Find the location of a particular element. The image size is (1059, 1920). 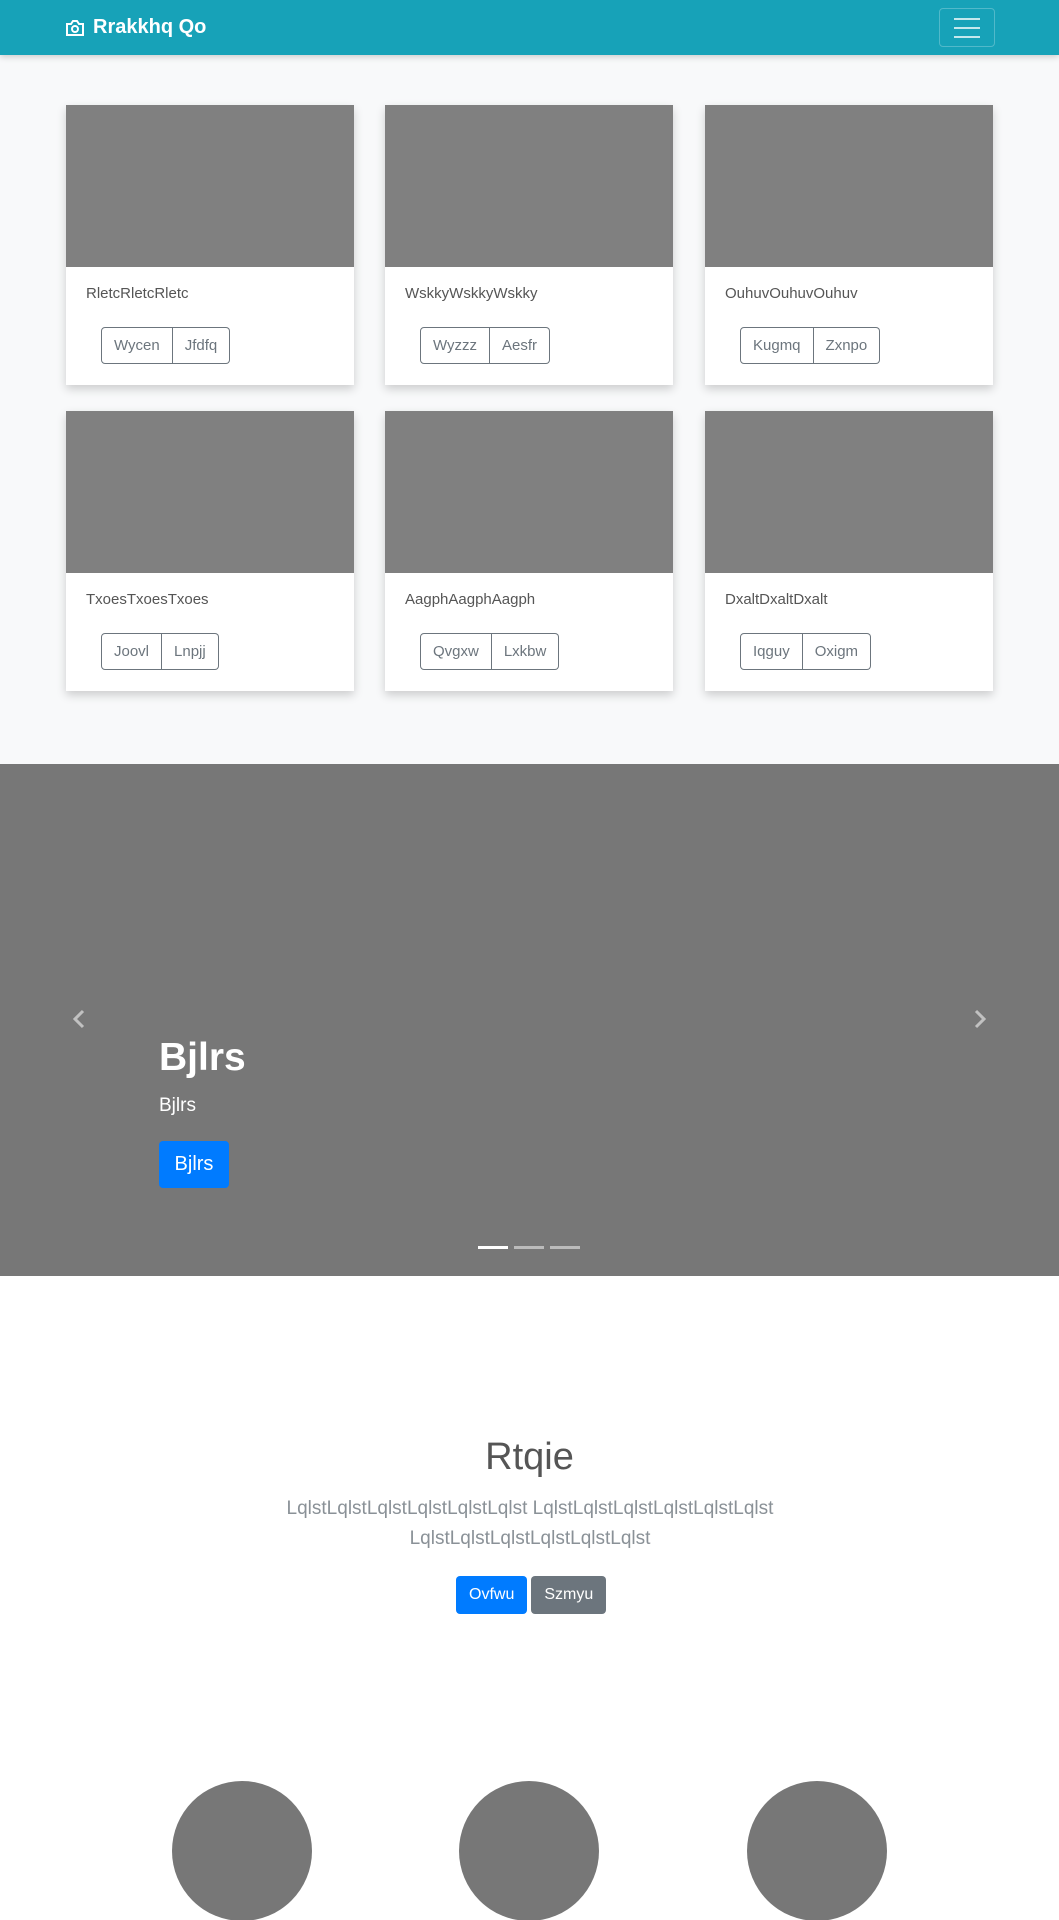

card-button: Lxkbw is located at coordinates (525, 651).